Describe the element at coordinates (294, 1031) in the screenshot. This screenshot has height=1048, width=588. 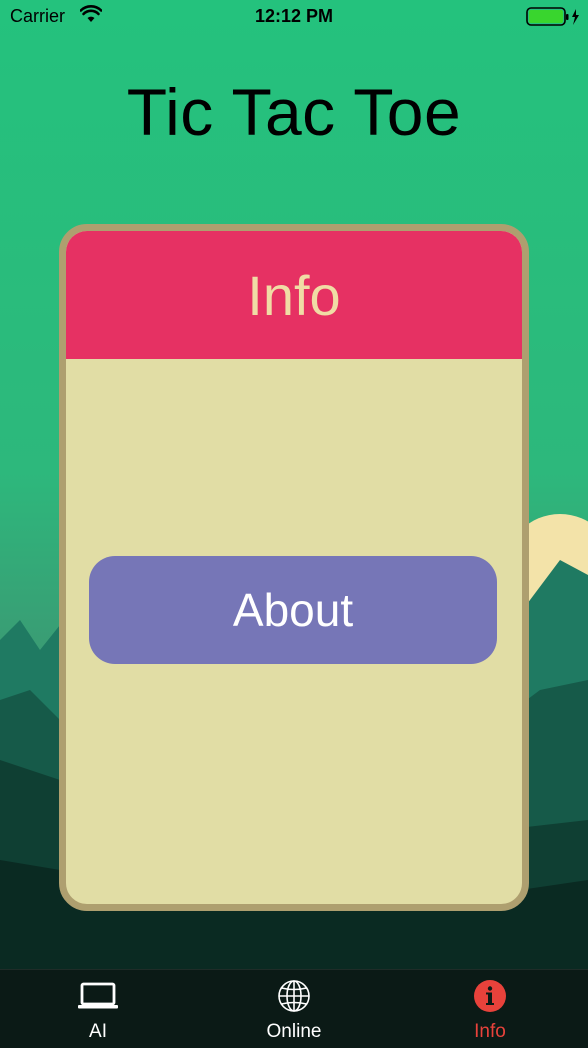
I see `tab-online-label: Online` at that location.